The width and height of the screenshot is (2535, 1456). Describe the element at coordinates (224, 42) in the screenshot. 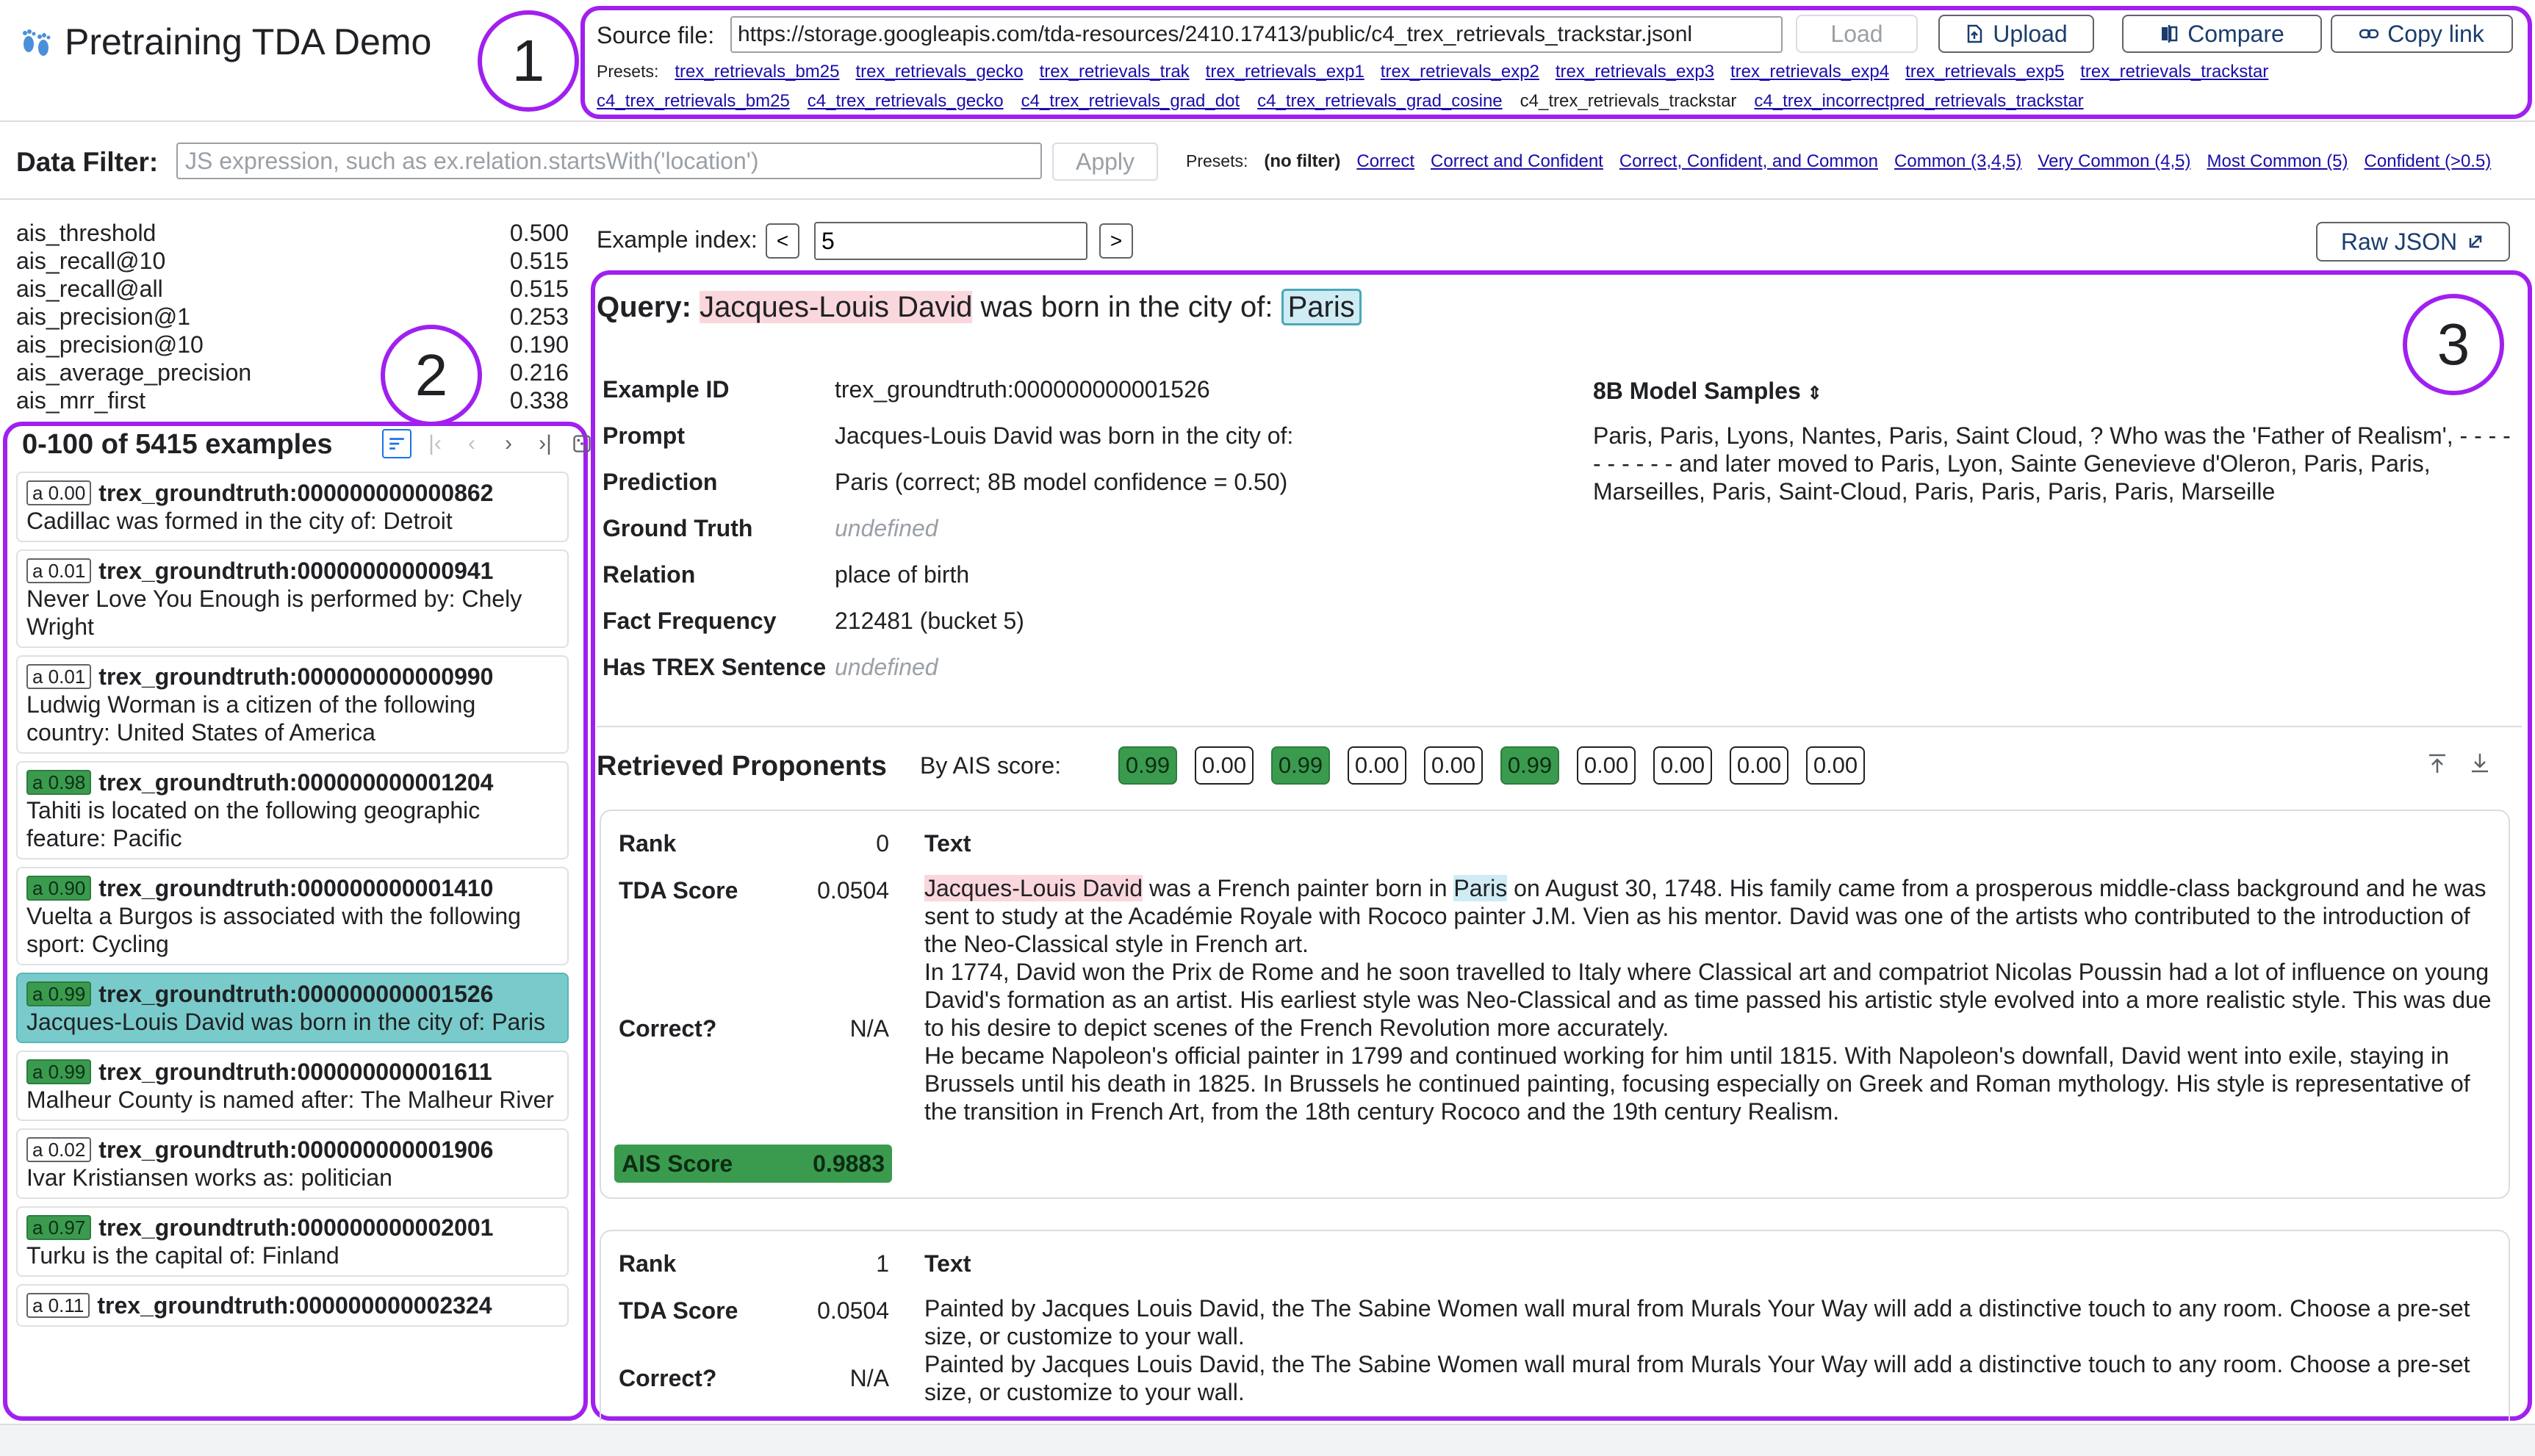

I see `app-title: Pretraining TDA Demo` at that location.